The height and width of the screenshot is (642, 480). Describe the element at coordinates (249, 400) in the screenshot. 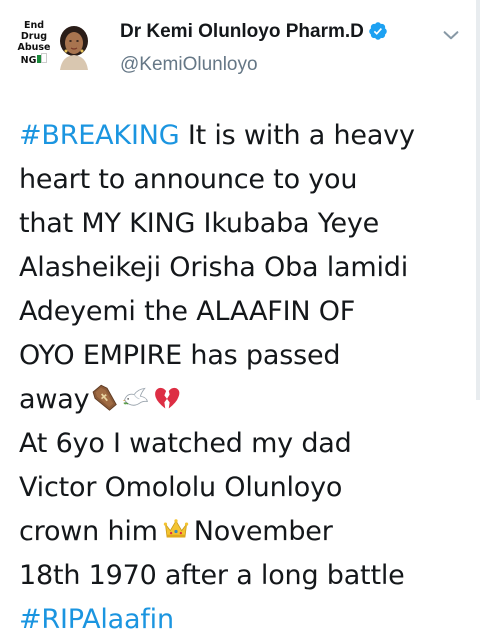

I see `tweet-line: away` at that location.